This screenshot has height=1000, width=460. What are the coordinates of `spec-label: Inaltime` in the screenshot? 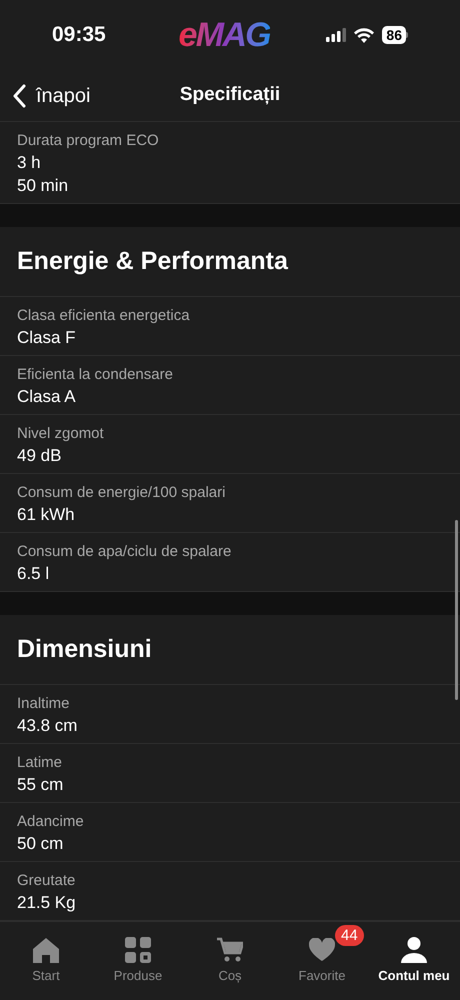 It's located at (44, 704).